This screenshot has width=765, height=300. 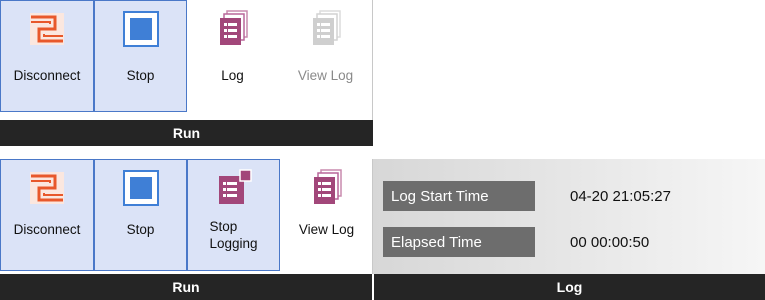 I want to click on stop-logging-label-line2: Logging, so click(x=233, y=243).